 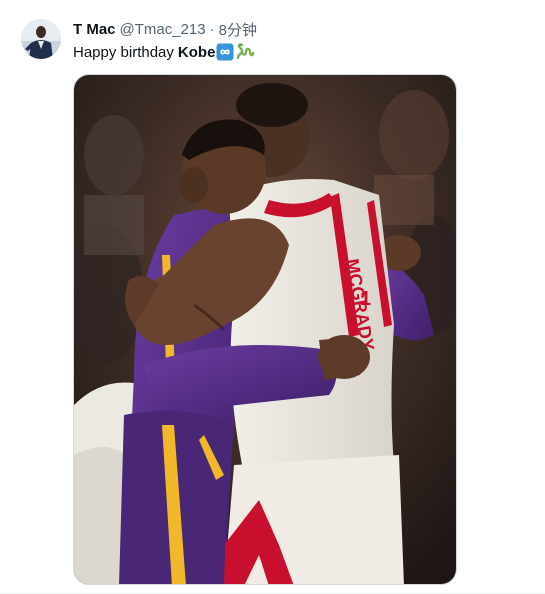 What do you see at coordinates (245, 52) in the screenshot?
I see `snake-emoji-icon` at bounding box center [245, 52].